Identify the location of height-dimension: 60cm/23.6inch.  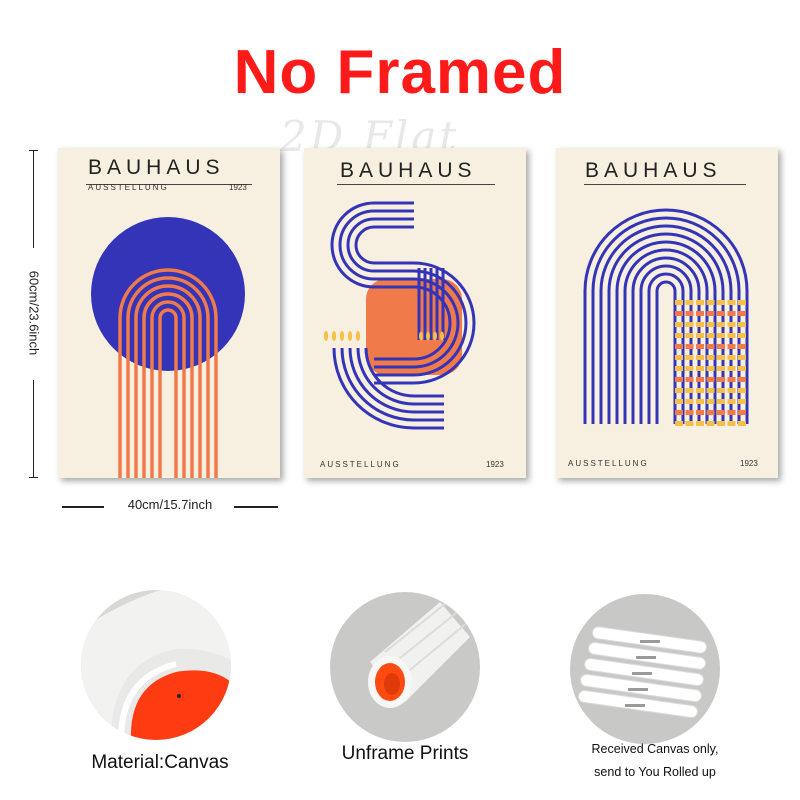
(34, 313).